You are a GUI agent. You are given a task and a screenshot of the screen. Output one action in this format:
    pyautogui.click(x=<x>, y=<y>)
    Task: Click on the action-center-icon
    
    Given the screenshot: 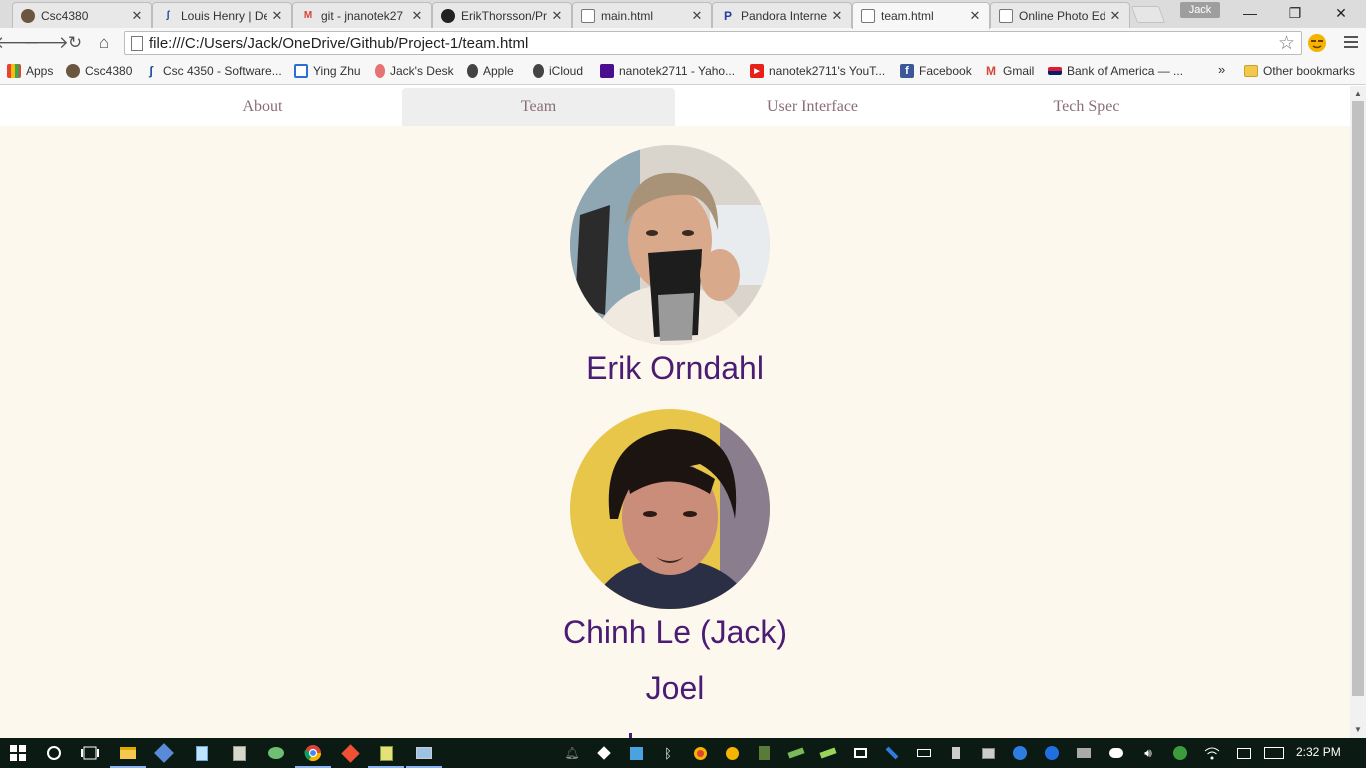 What is the action you would take?
    pyautogui.click(x=1244, y=753)
    